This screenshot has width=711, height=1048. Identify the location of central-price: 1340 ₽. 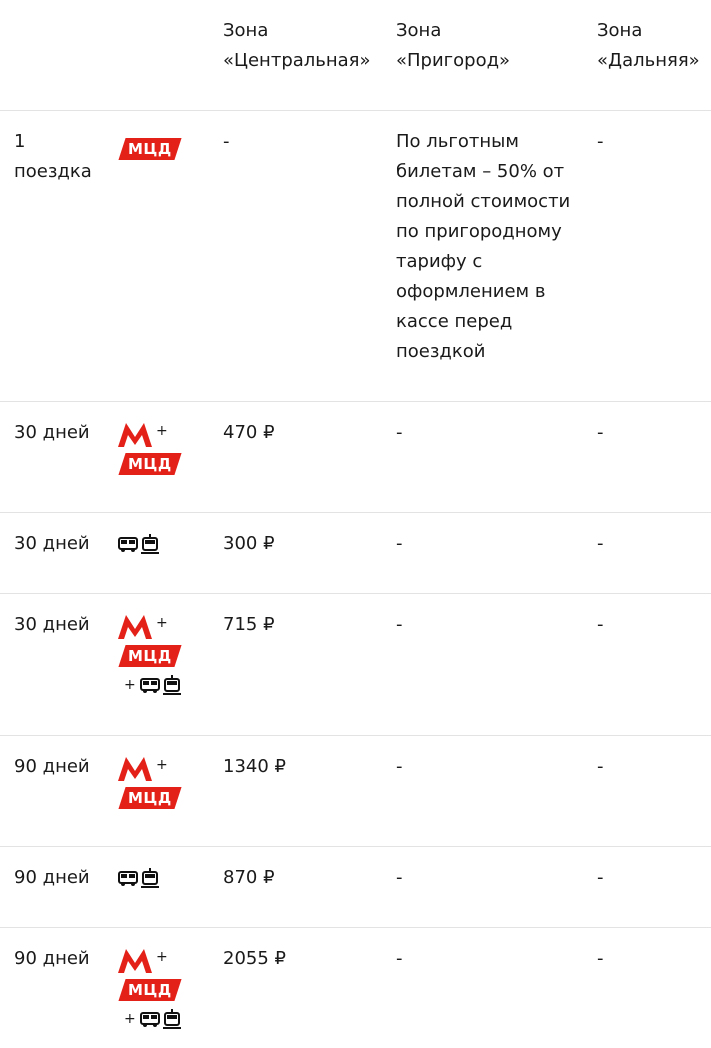
(254, 766).